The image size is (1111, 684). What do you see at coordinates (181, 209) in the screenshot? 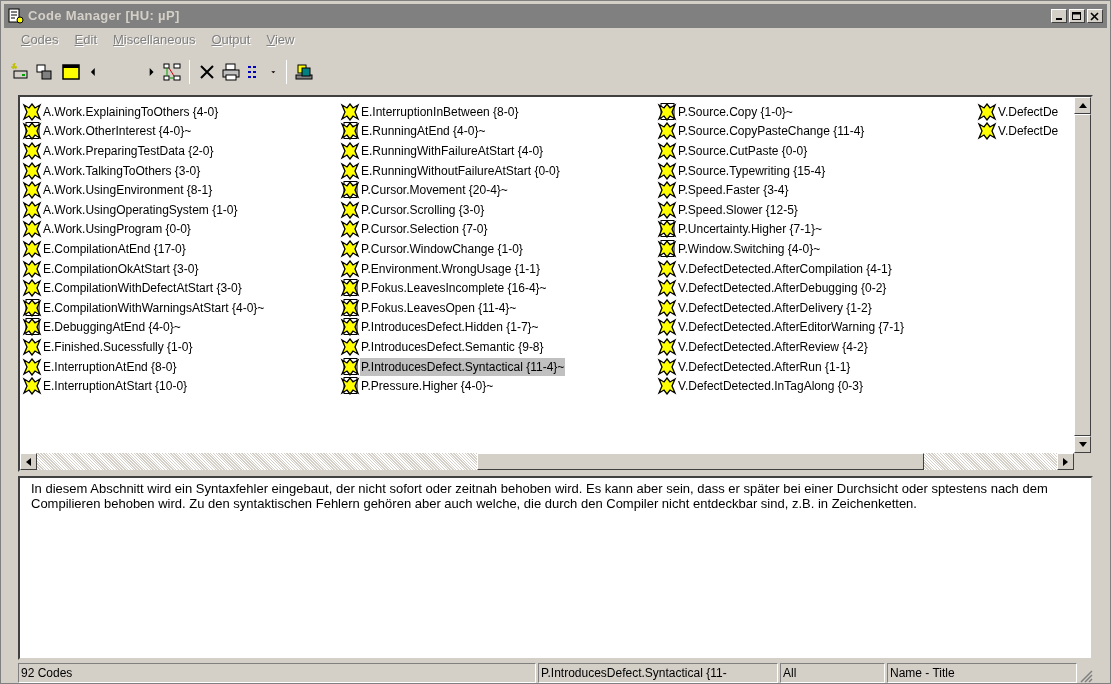
I see `code-list-item: A.Work.UsingOperatingSystem {1-0}` at bounding box center [181, 209].